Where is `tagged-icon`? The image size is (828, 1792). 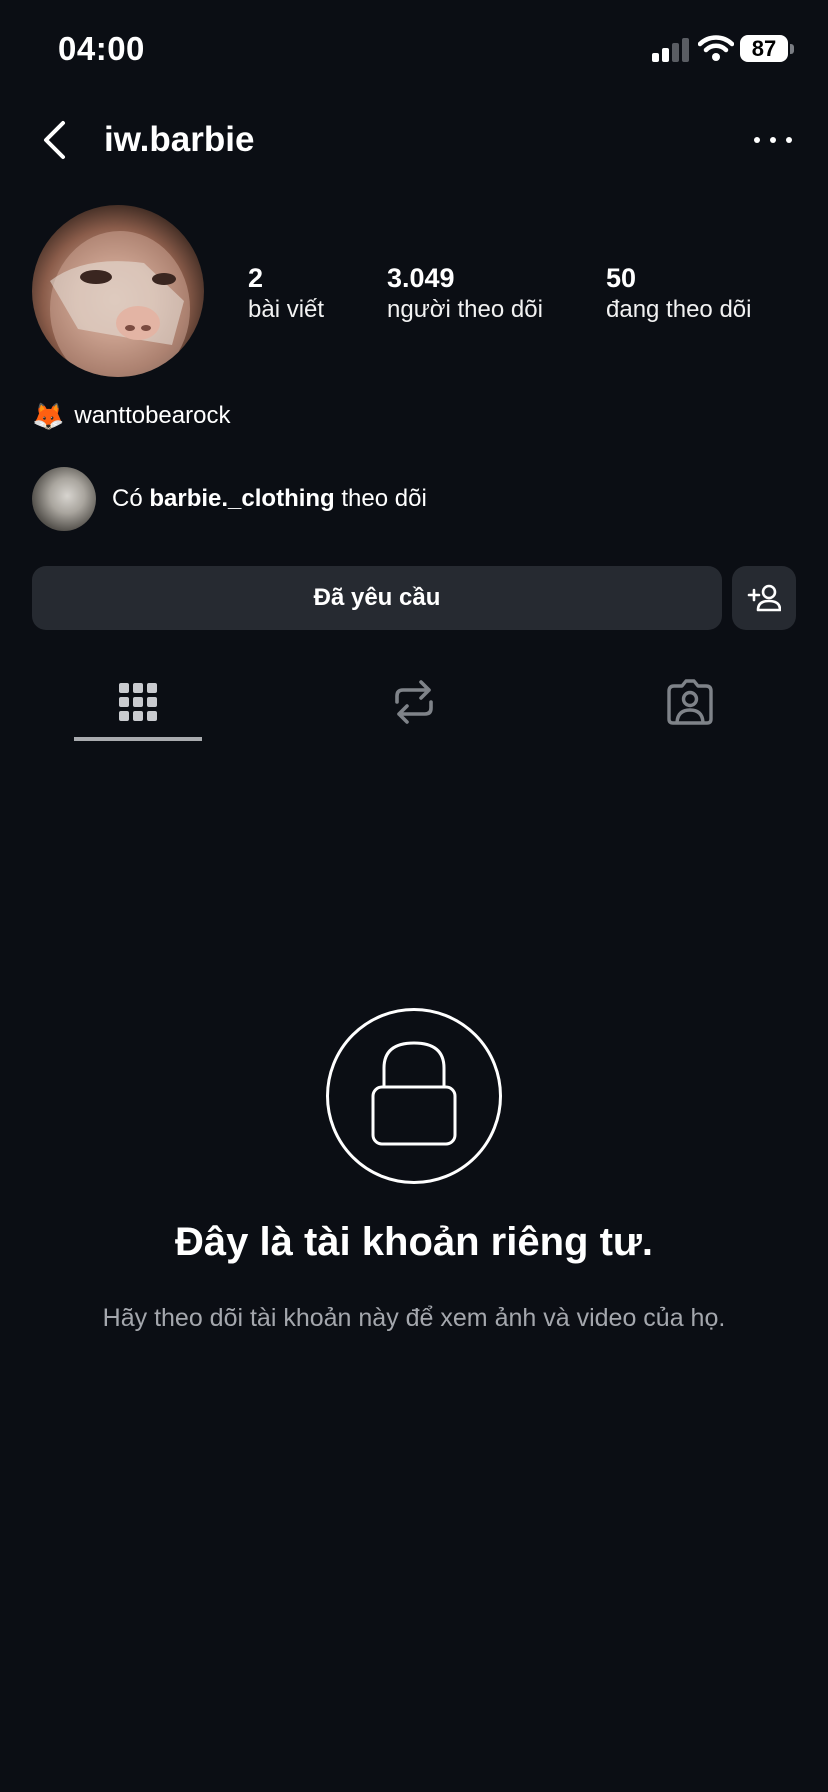
tagged-icon is located at coordinates (690, 702).